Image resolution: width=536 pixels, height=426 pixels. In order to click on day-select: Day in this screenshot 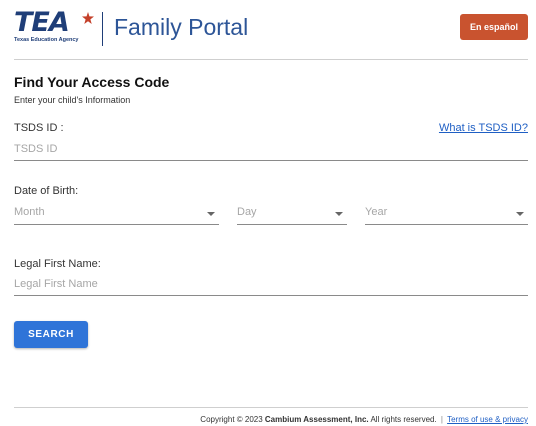, I will do `click(292, 214)`.